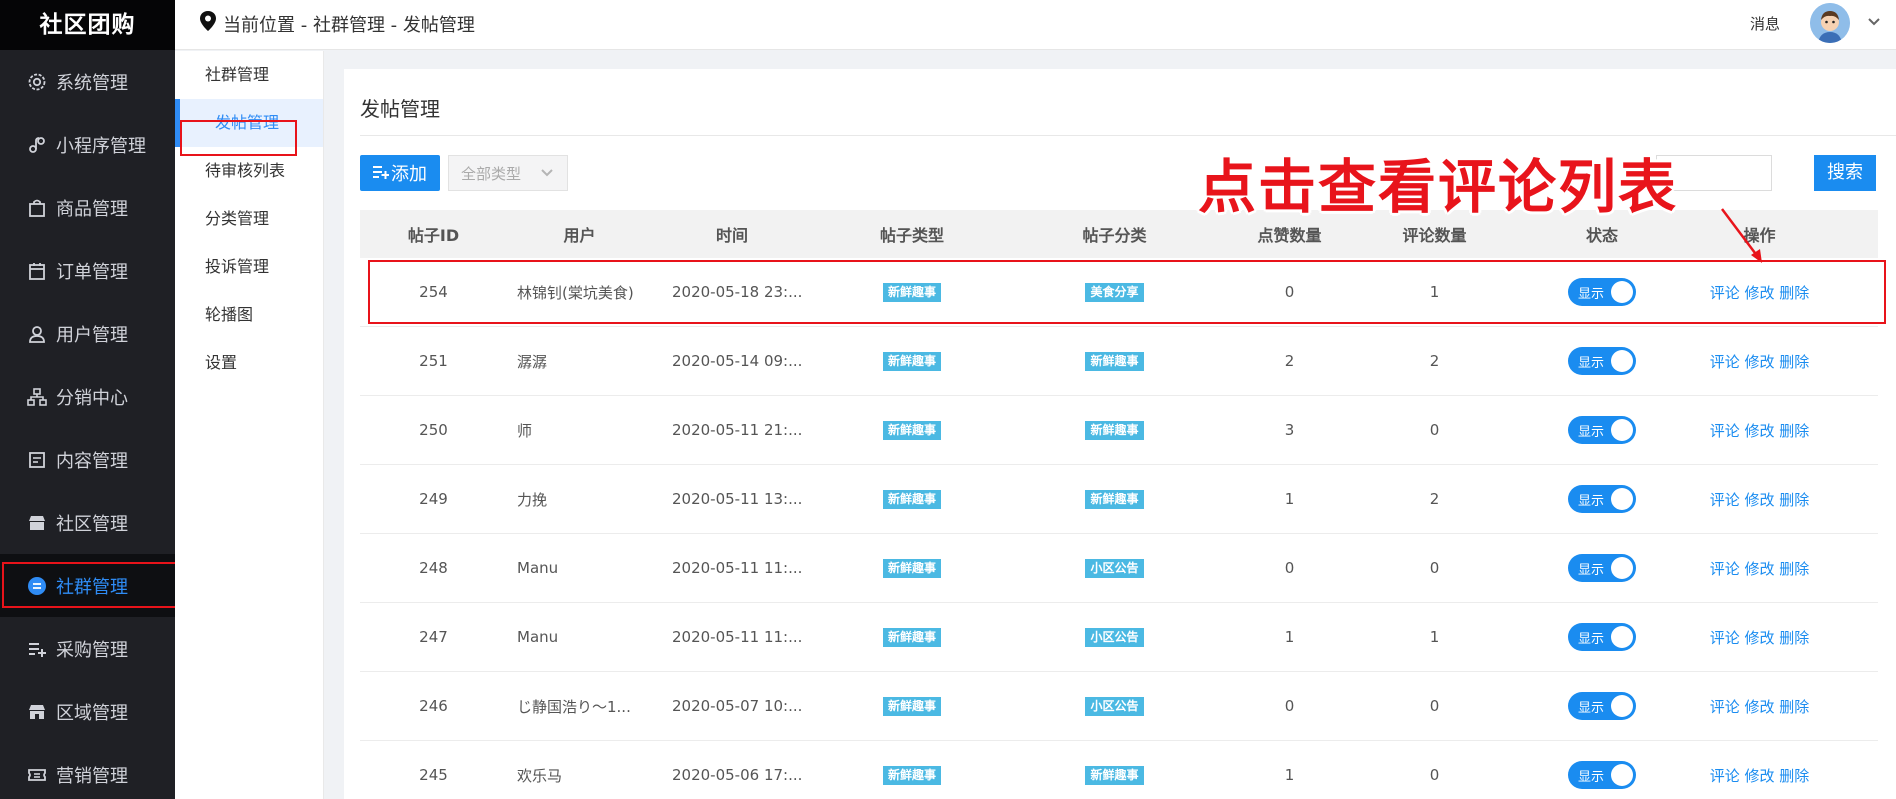  What do you see at coordinates (1114, 235) in the screenshot?
I see `col-header-category: 帖子分类` at bounding box center [1114, 235].